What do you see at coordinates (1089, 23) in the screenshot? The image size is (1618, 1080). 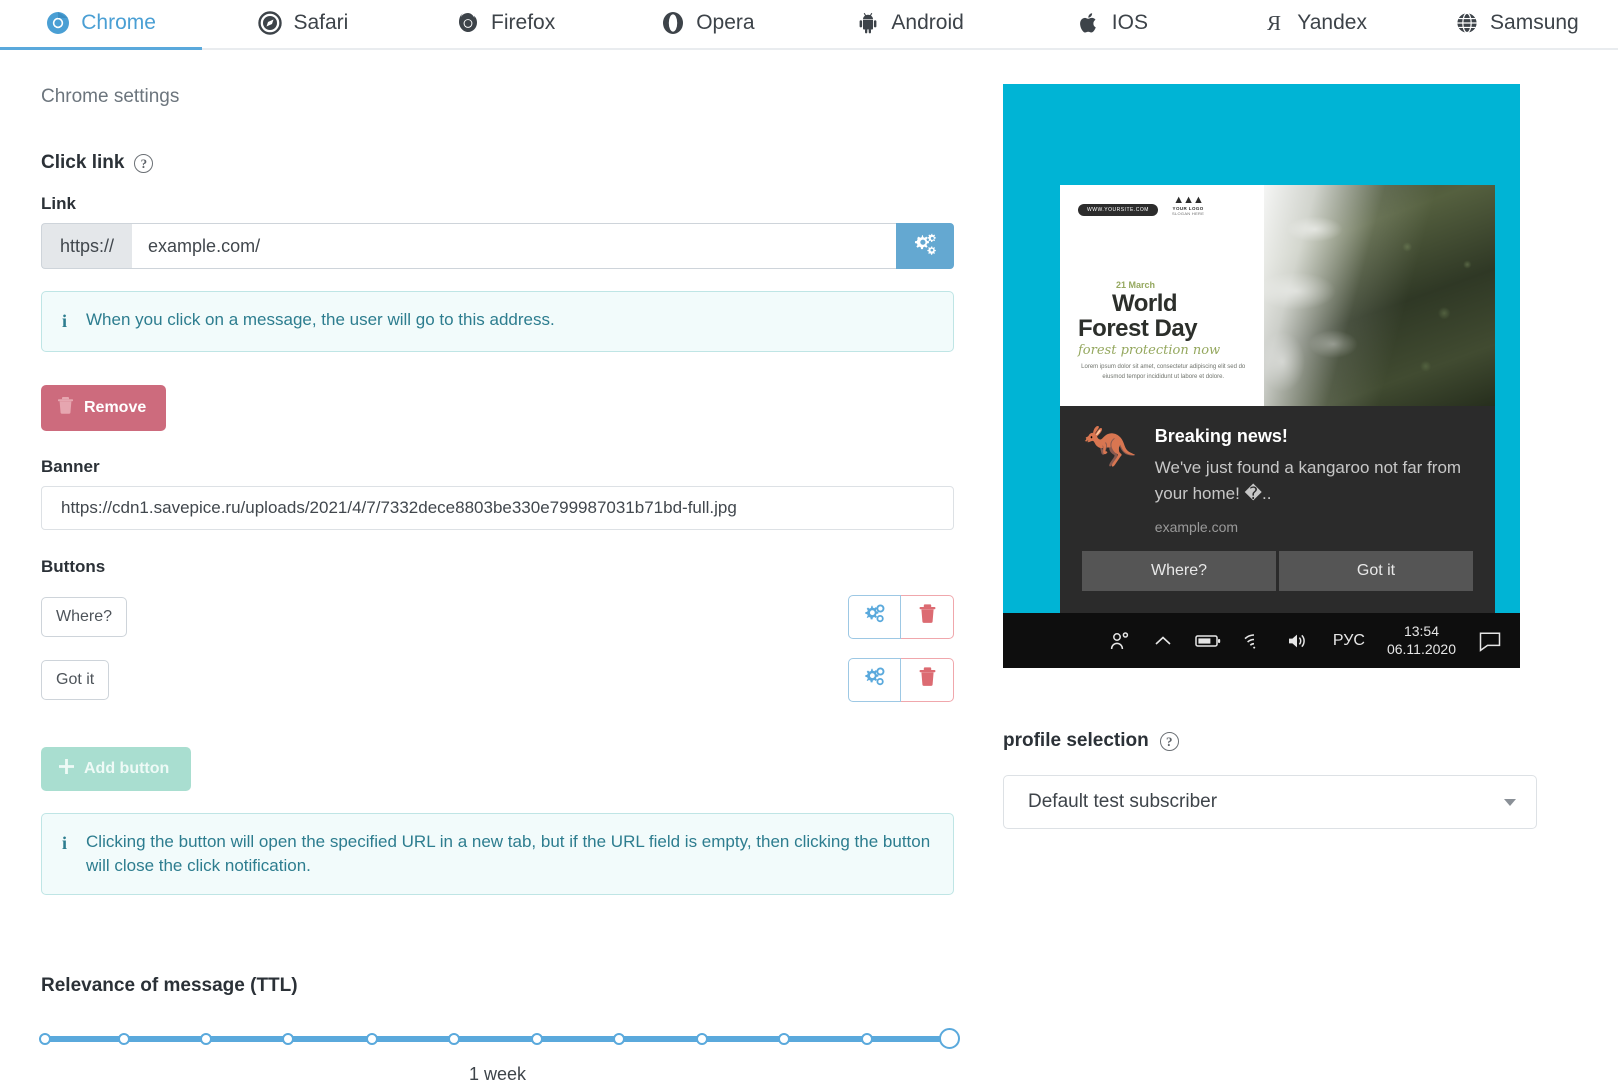 I see `apple-icon` at bounding box center [1089, 23].